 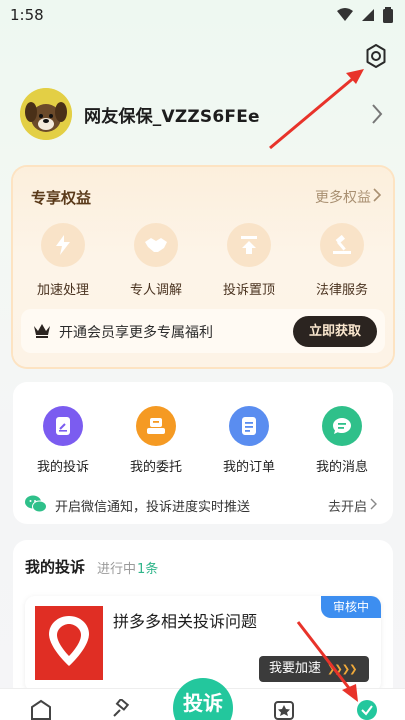 What do you see at coordinates (368, 15) in the screenshot?
I see `signal-icon` at bounding box center [368, 15].